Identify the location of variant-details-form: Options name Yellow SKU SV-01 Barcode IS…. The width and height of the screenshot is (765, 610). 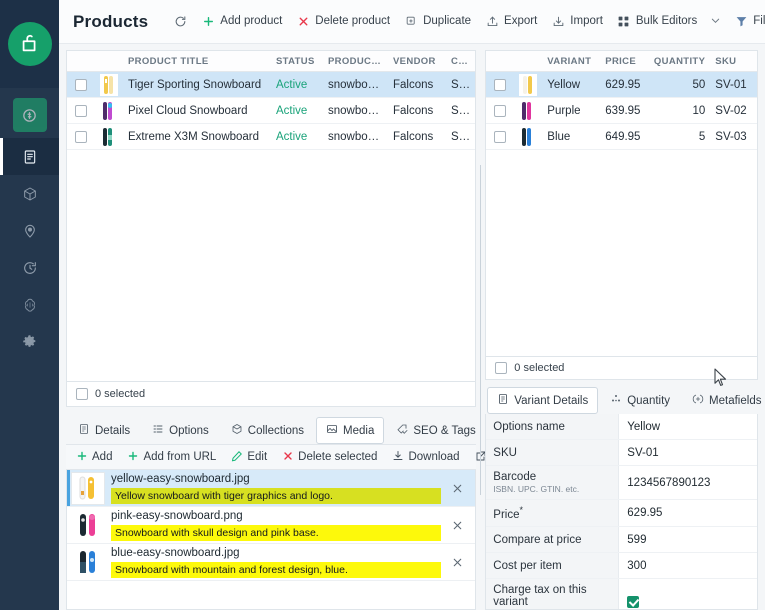
(621, 512).